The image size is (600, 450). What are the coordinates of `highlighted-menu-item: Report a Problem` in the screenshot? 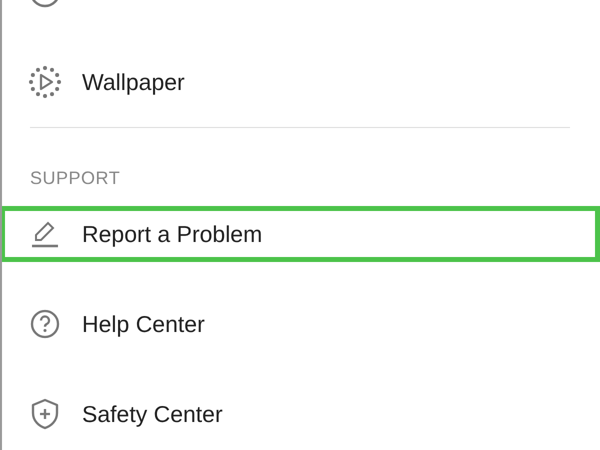 It's located at (301, 234).